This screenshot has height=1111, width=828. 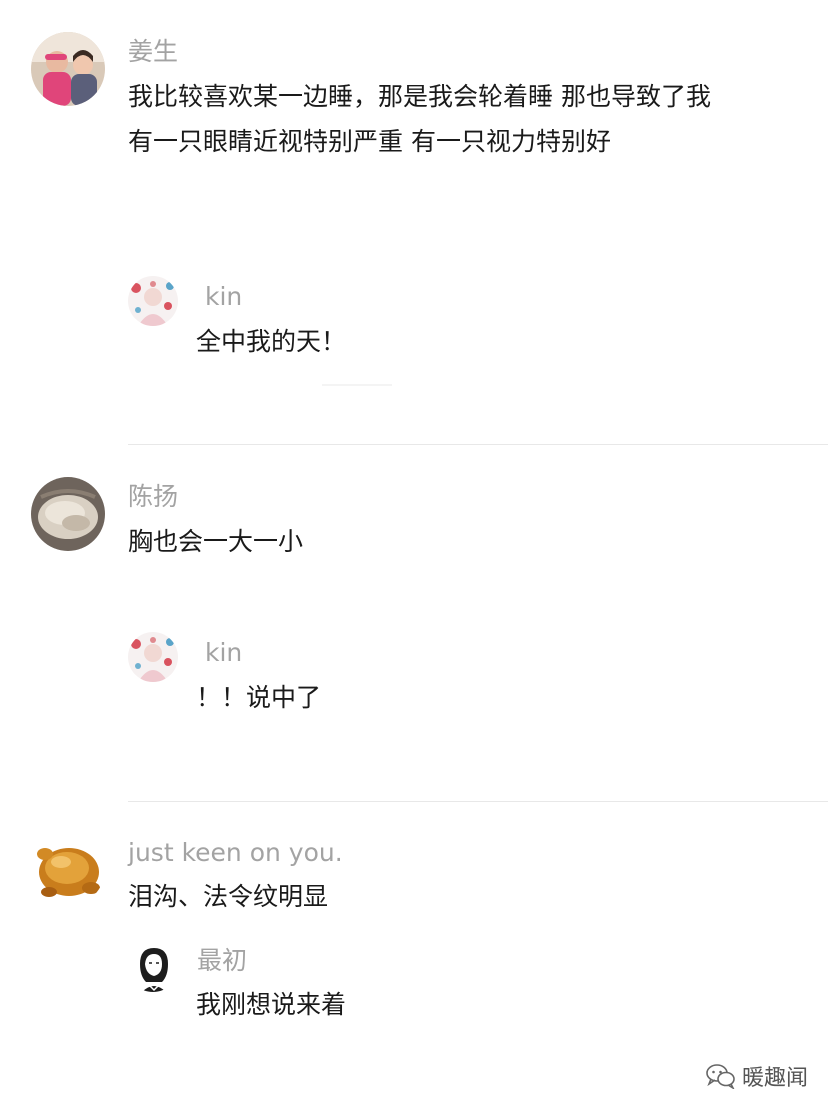 I want to click on comment-author: 姜生, so click(x=153, y=51).